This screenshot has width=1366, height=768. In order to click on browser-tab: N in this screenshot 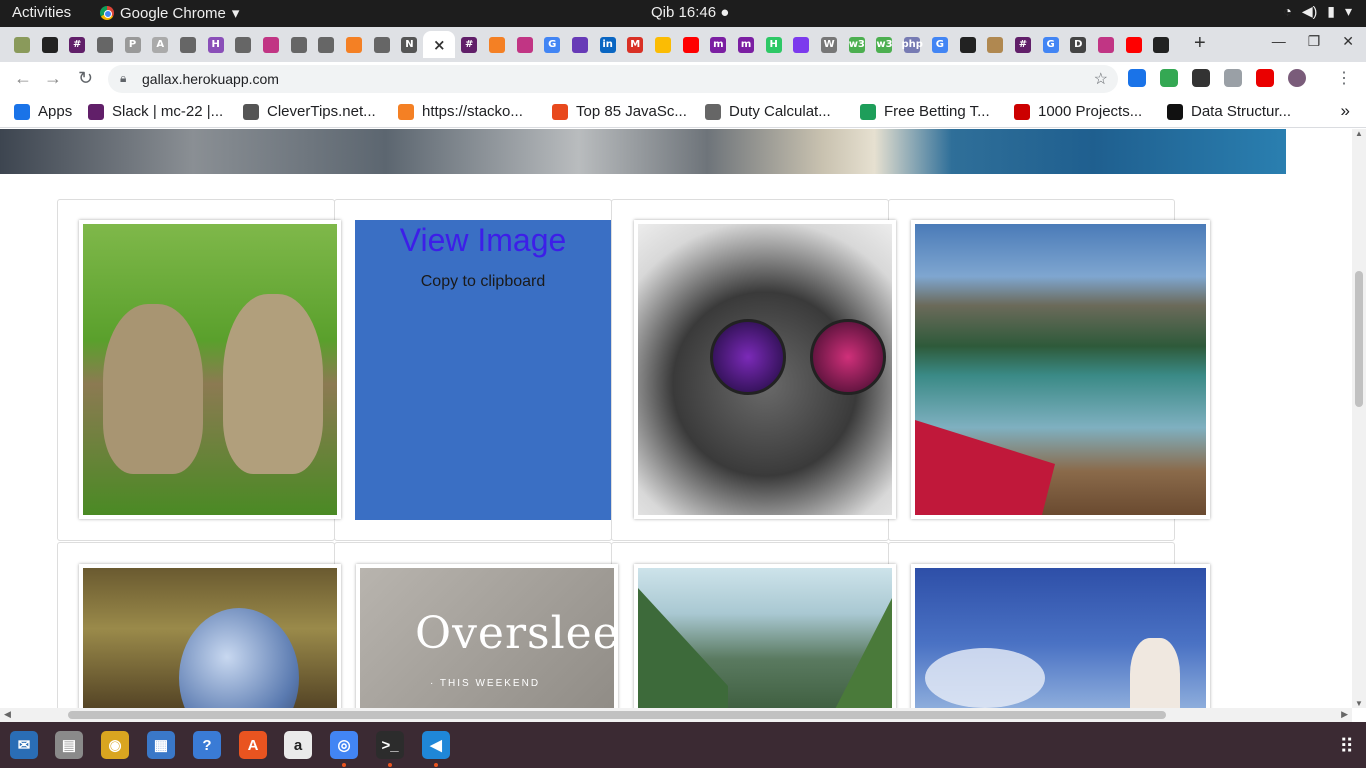, I will do `click(410, 44)`.